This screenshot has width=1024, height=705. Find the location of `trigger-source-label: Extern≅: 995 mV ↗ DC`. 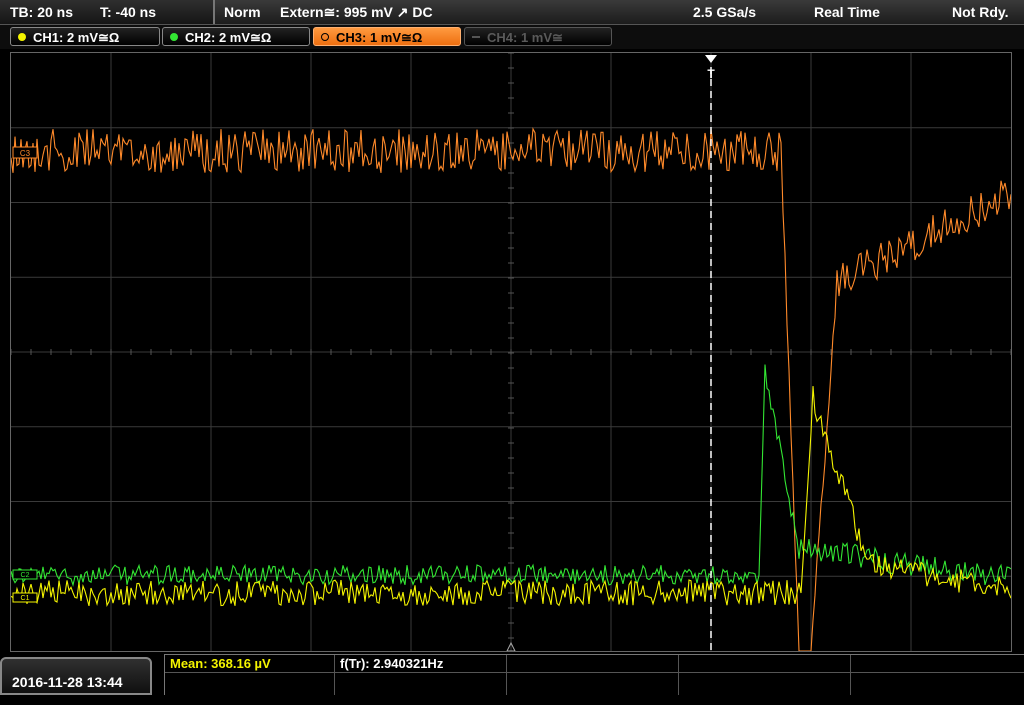

trigger-source-label: Extern≅: 995 mV ↗ DC is located at coordinates (356, 12).